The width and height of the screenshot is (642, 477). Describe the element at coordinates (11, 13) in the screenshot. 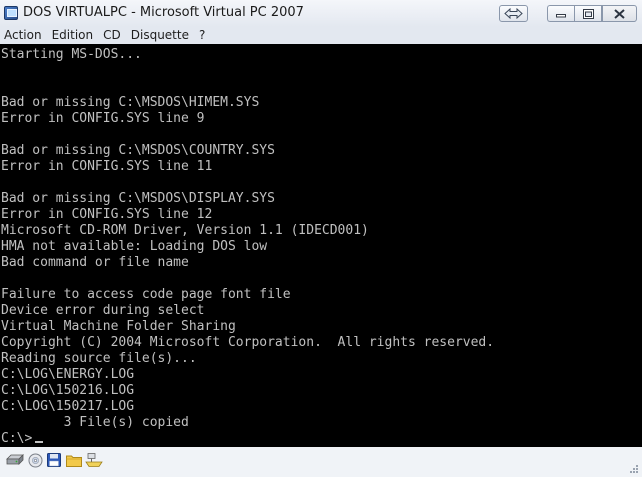

I see `virtual-pc-app-icon` at that location.